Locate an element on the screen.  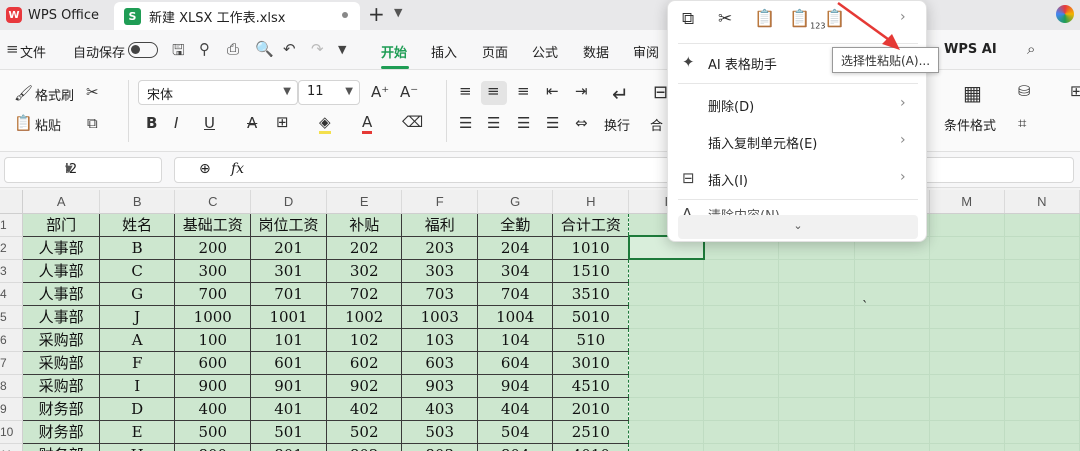
data-cell: 4010 is located at coordinates (591, 446).